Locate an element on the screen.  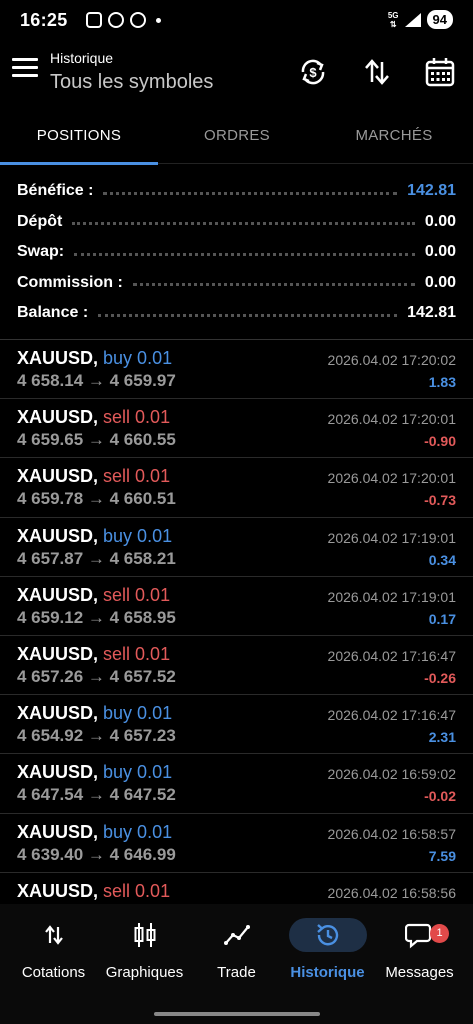
nav-graphiques: Graphiques is located at coordinates (144, 949).